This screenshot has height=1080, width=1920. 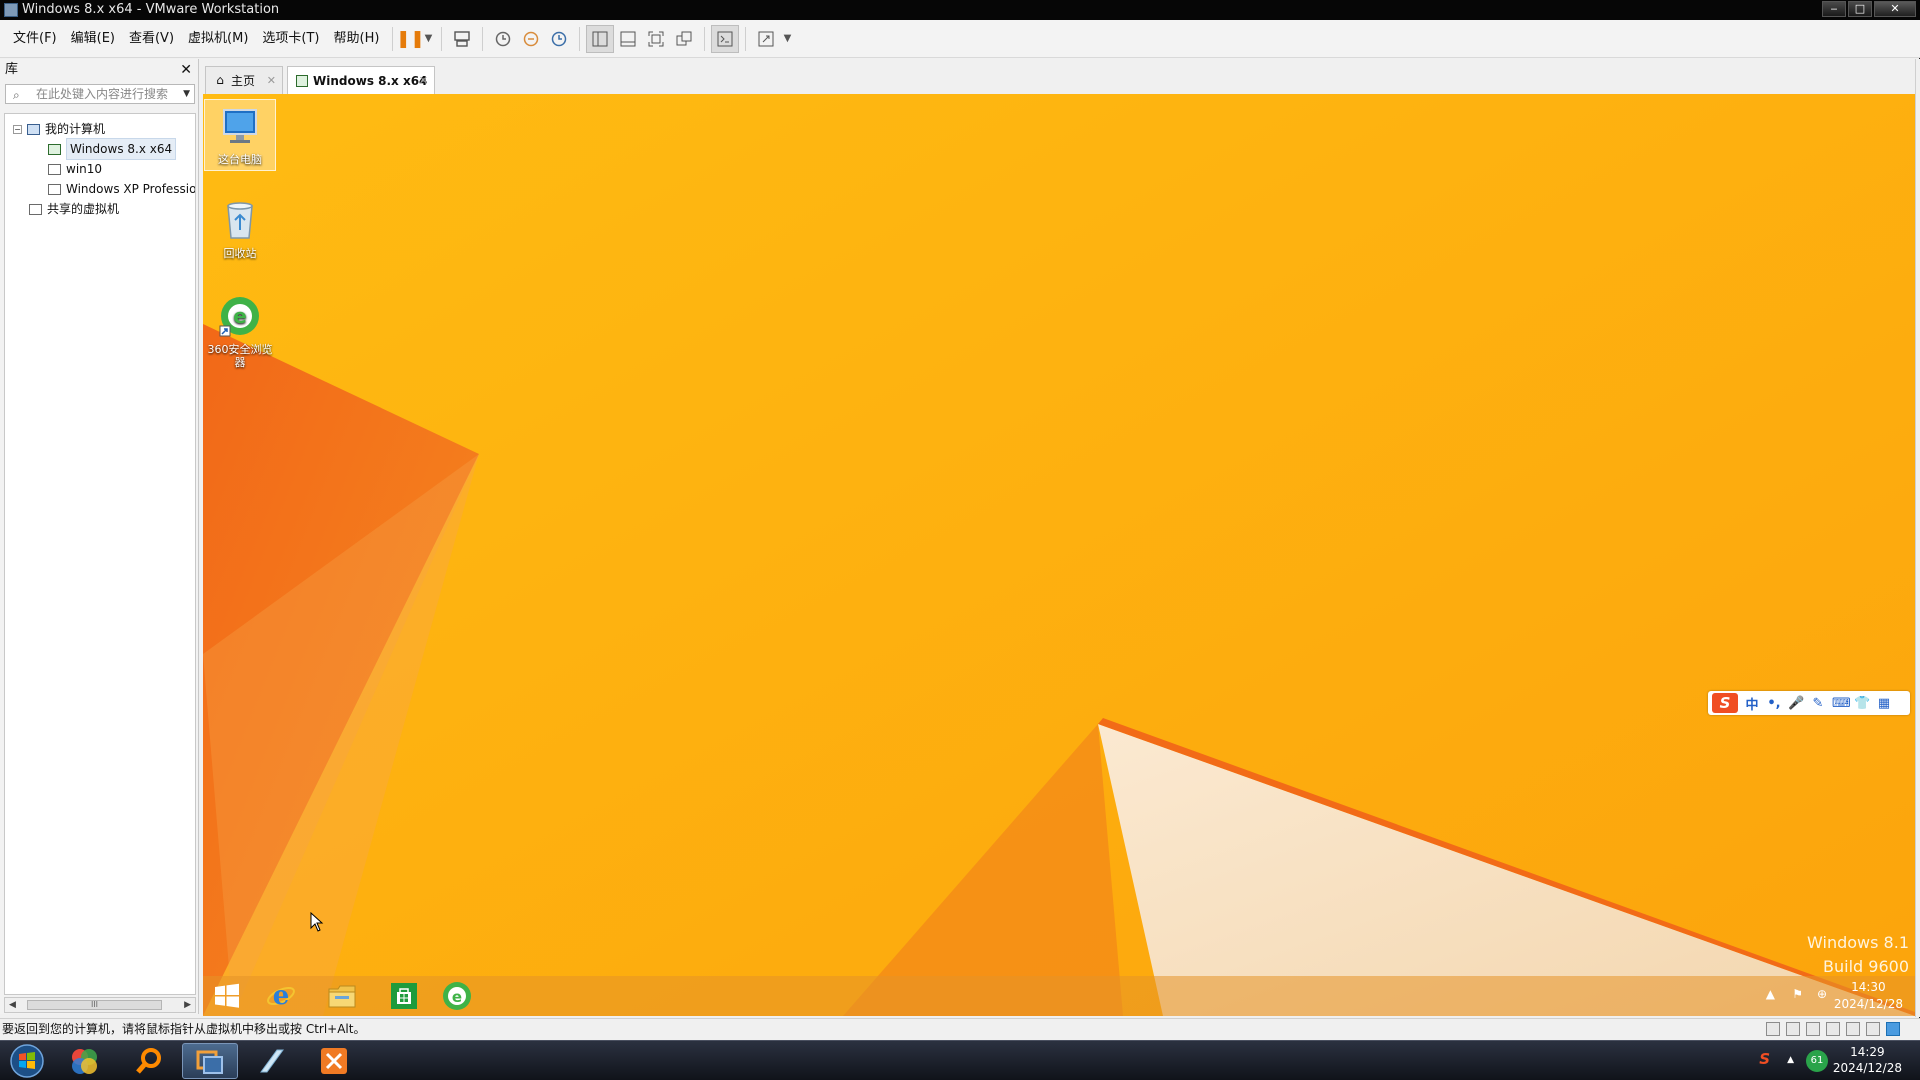 What do you see at coordinates (1868, 996) in the screenshot?
I see `guest-clock: 14:30 2024/12/28` at bounding box center [1868, 996].